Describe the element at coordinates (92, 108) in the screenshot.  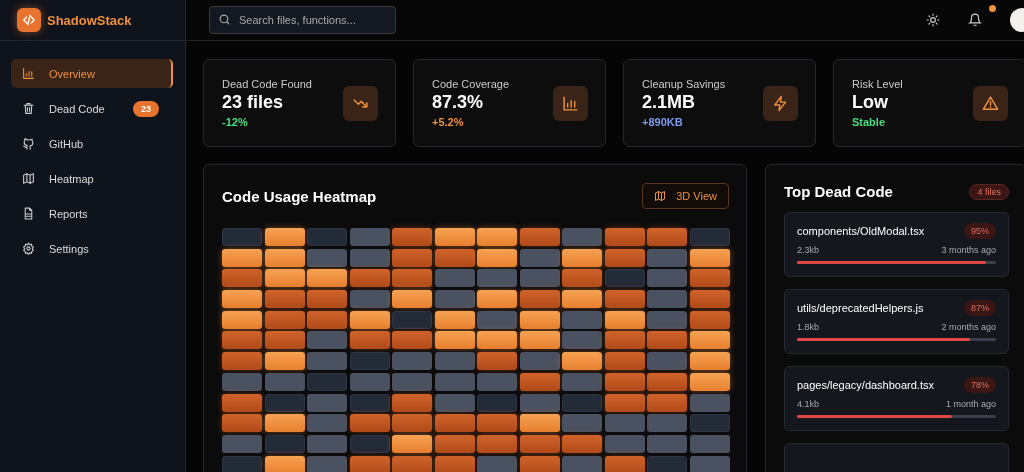
I see `nav-item: Dead Code 23` at that location.